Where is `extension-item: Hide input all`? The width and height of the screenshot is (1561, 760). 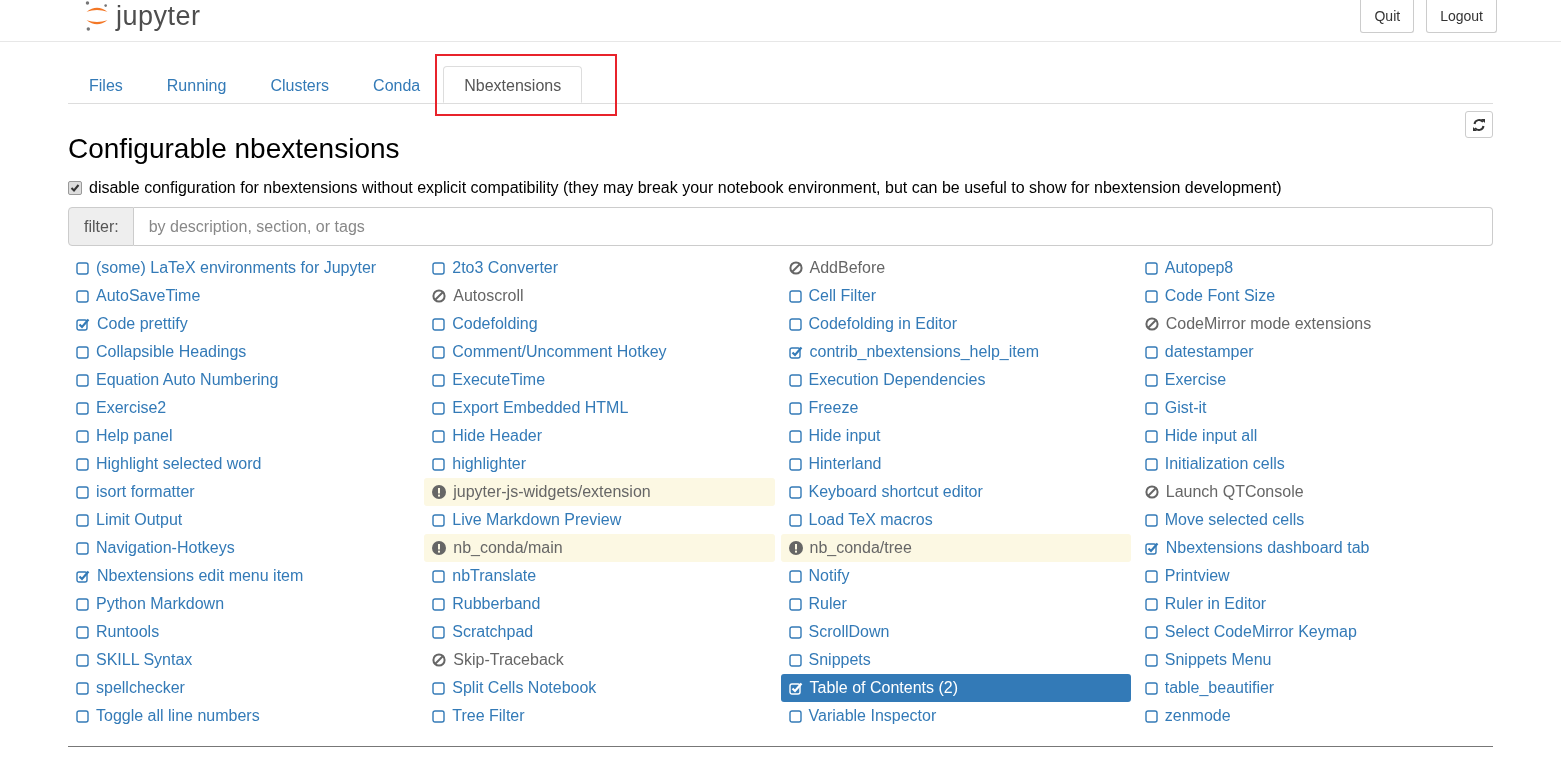
extension-item: Hide input all is located at coordinates (1311, 436).